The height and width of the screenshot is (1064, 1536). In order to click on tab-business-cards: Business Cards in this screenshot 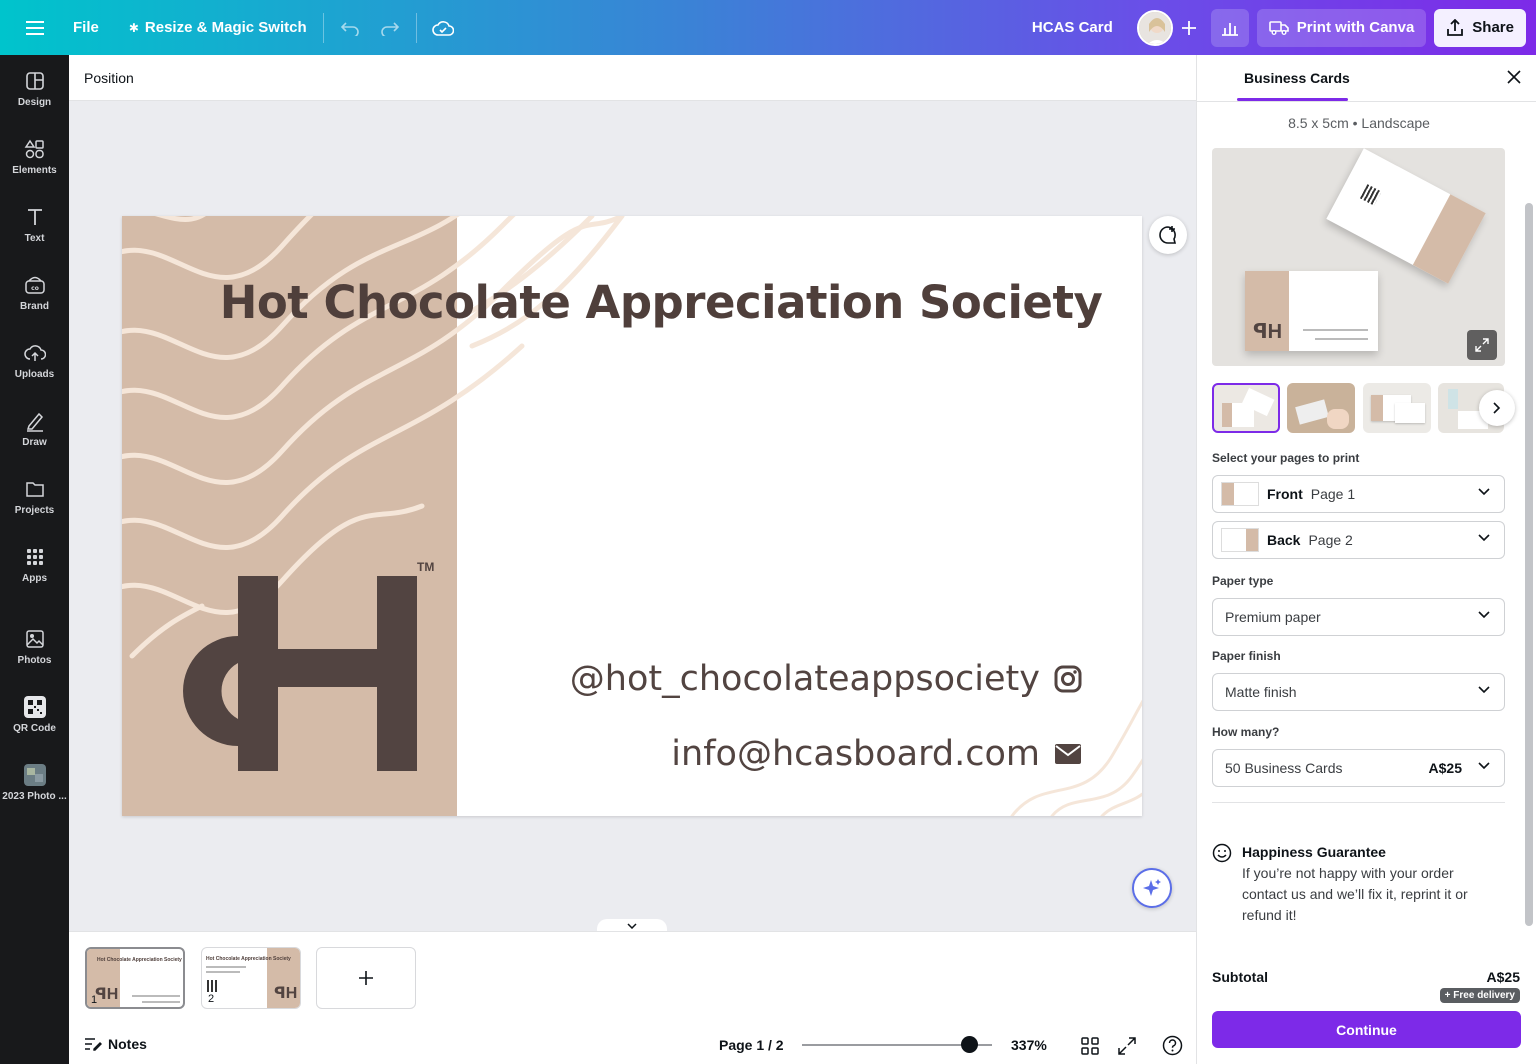, I will do `click(1297, 78)`.